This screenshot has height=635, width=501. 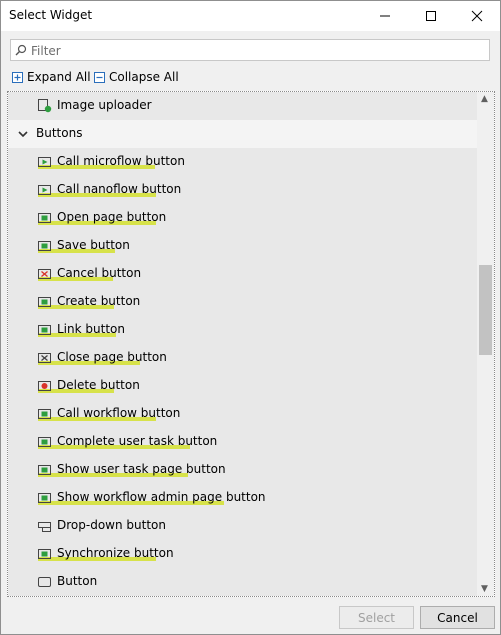 I want to click on tree-item-label: Call nanoflow button, so click(x=119, y=189).